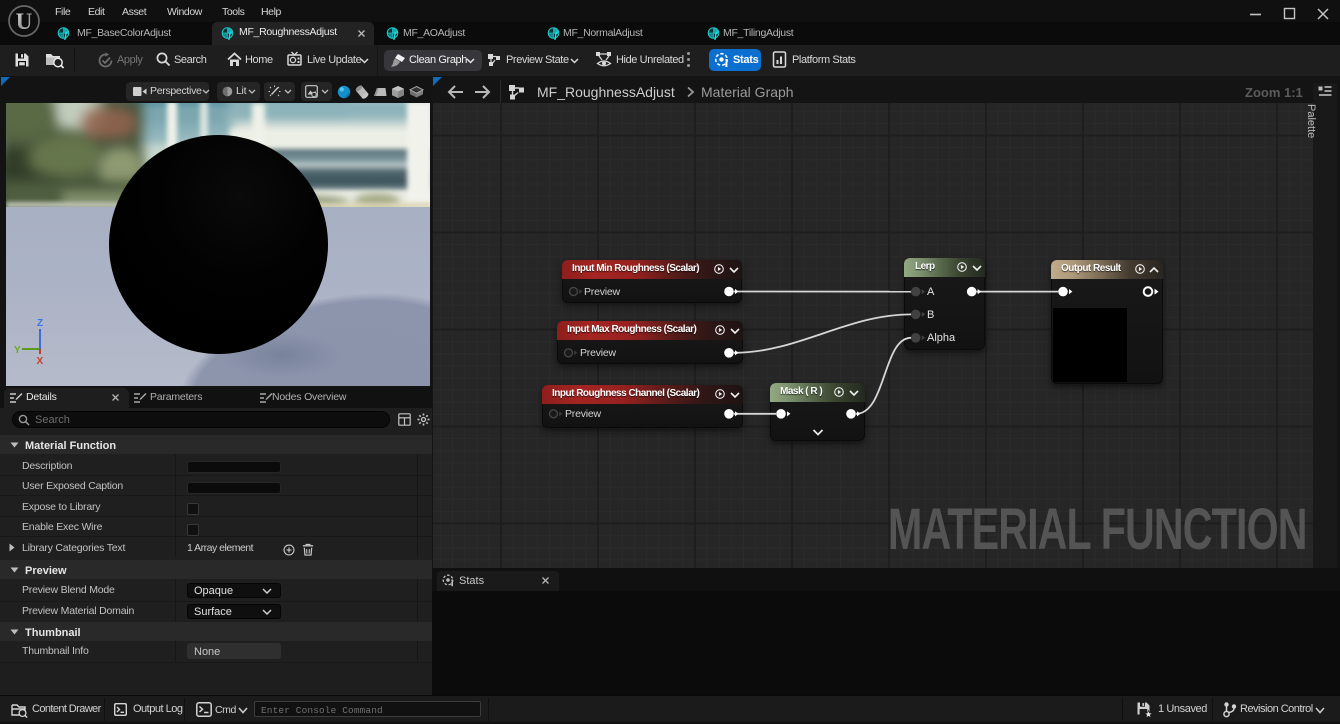 This screenshot has width=1340, height=724. I want to click on svg-text: U, so click(24, 21).